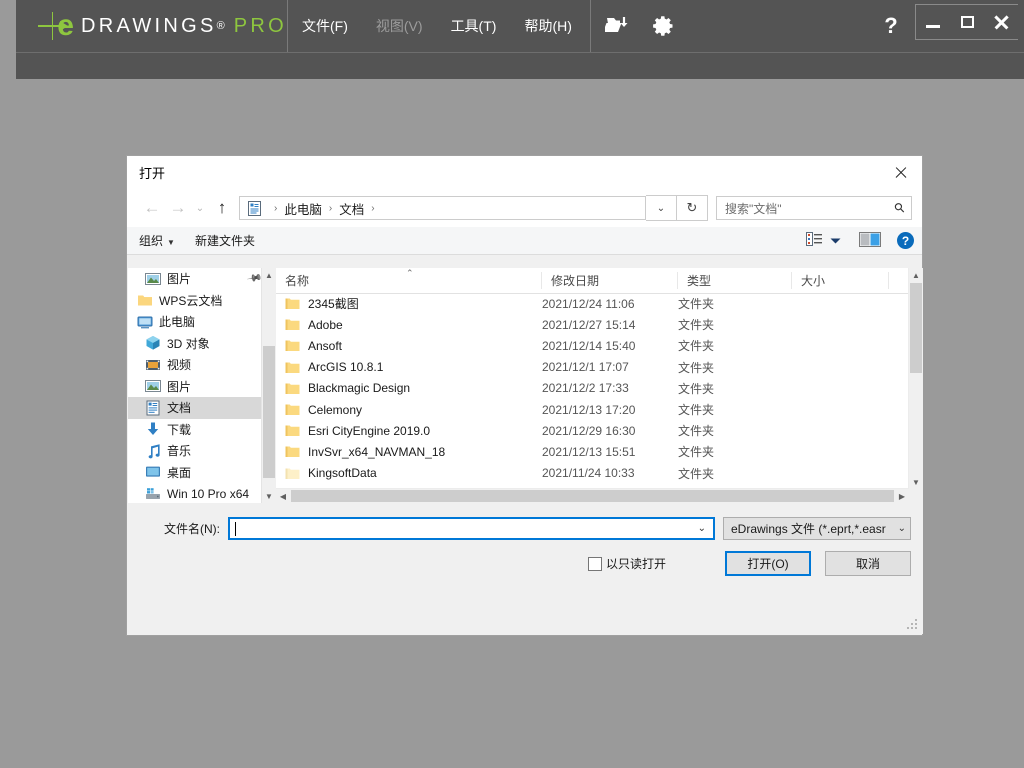  What do you see at coordinates (592, 451) in the screenshot?
I see `table-row: InvSvr_x64_NAVMAN_18 2021/12/13 15:51 文件夹` at bounding box center [592, 451].